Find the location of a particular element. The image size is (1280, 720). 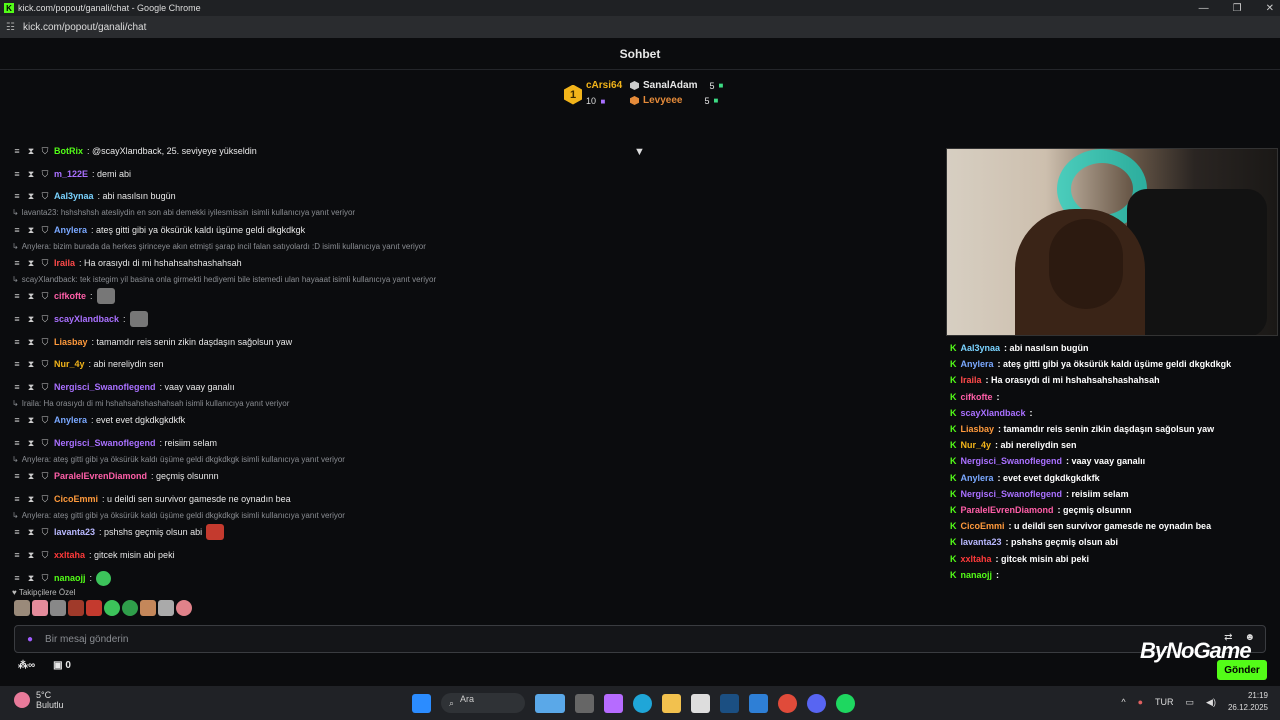

top-gifter: 1 cArsi64 10 ■ is located at coordinates (593, 94).